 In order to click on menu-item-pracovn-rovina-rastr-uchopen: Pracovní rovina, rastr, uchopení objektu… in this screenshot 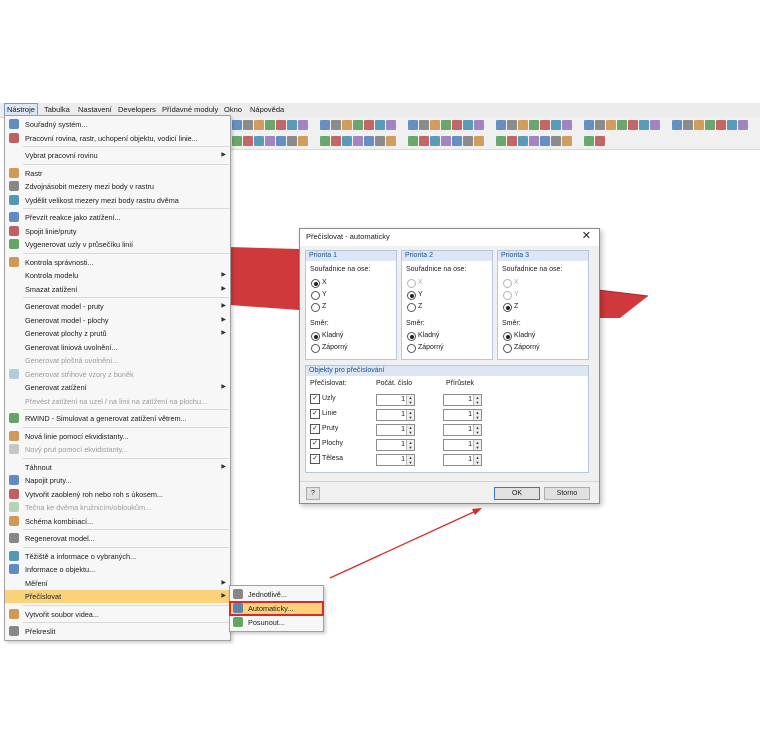, I will do `click(117, 138)`.